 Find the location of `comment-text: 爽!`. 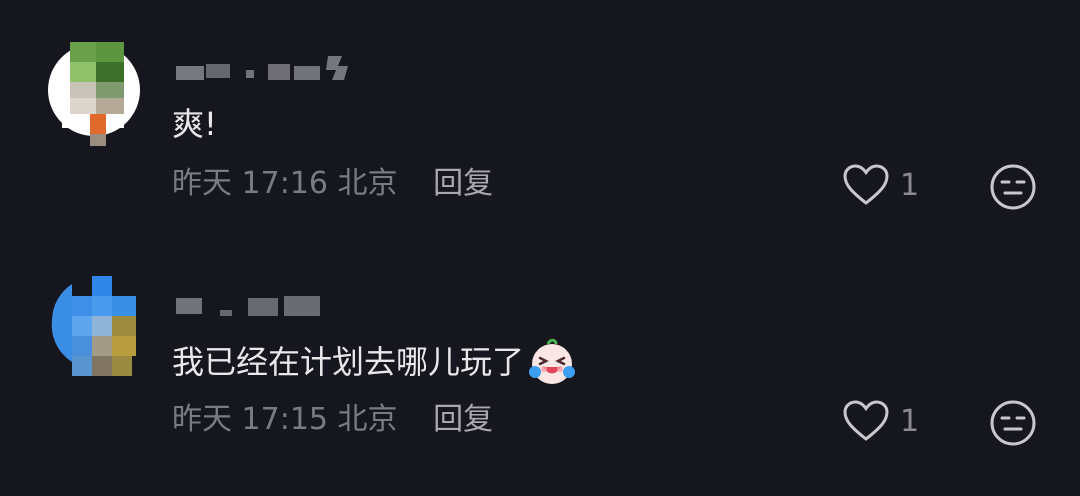

comment-text: 爽! is located at coordinates (194, 124).